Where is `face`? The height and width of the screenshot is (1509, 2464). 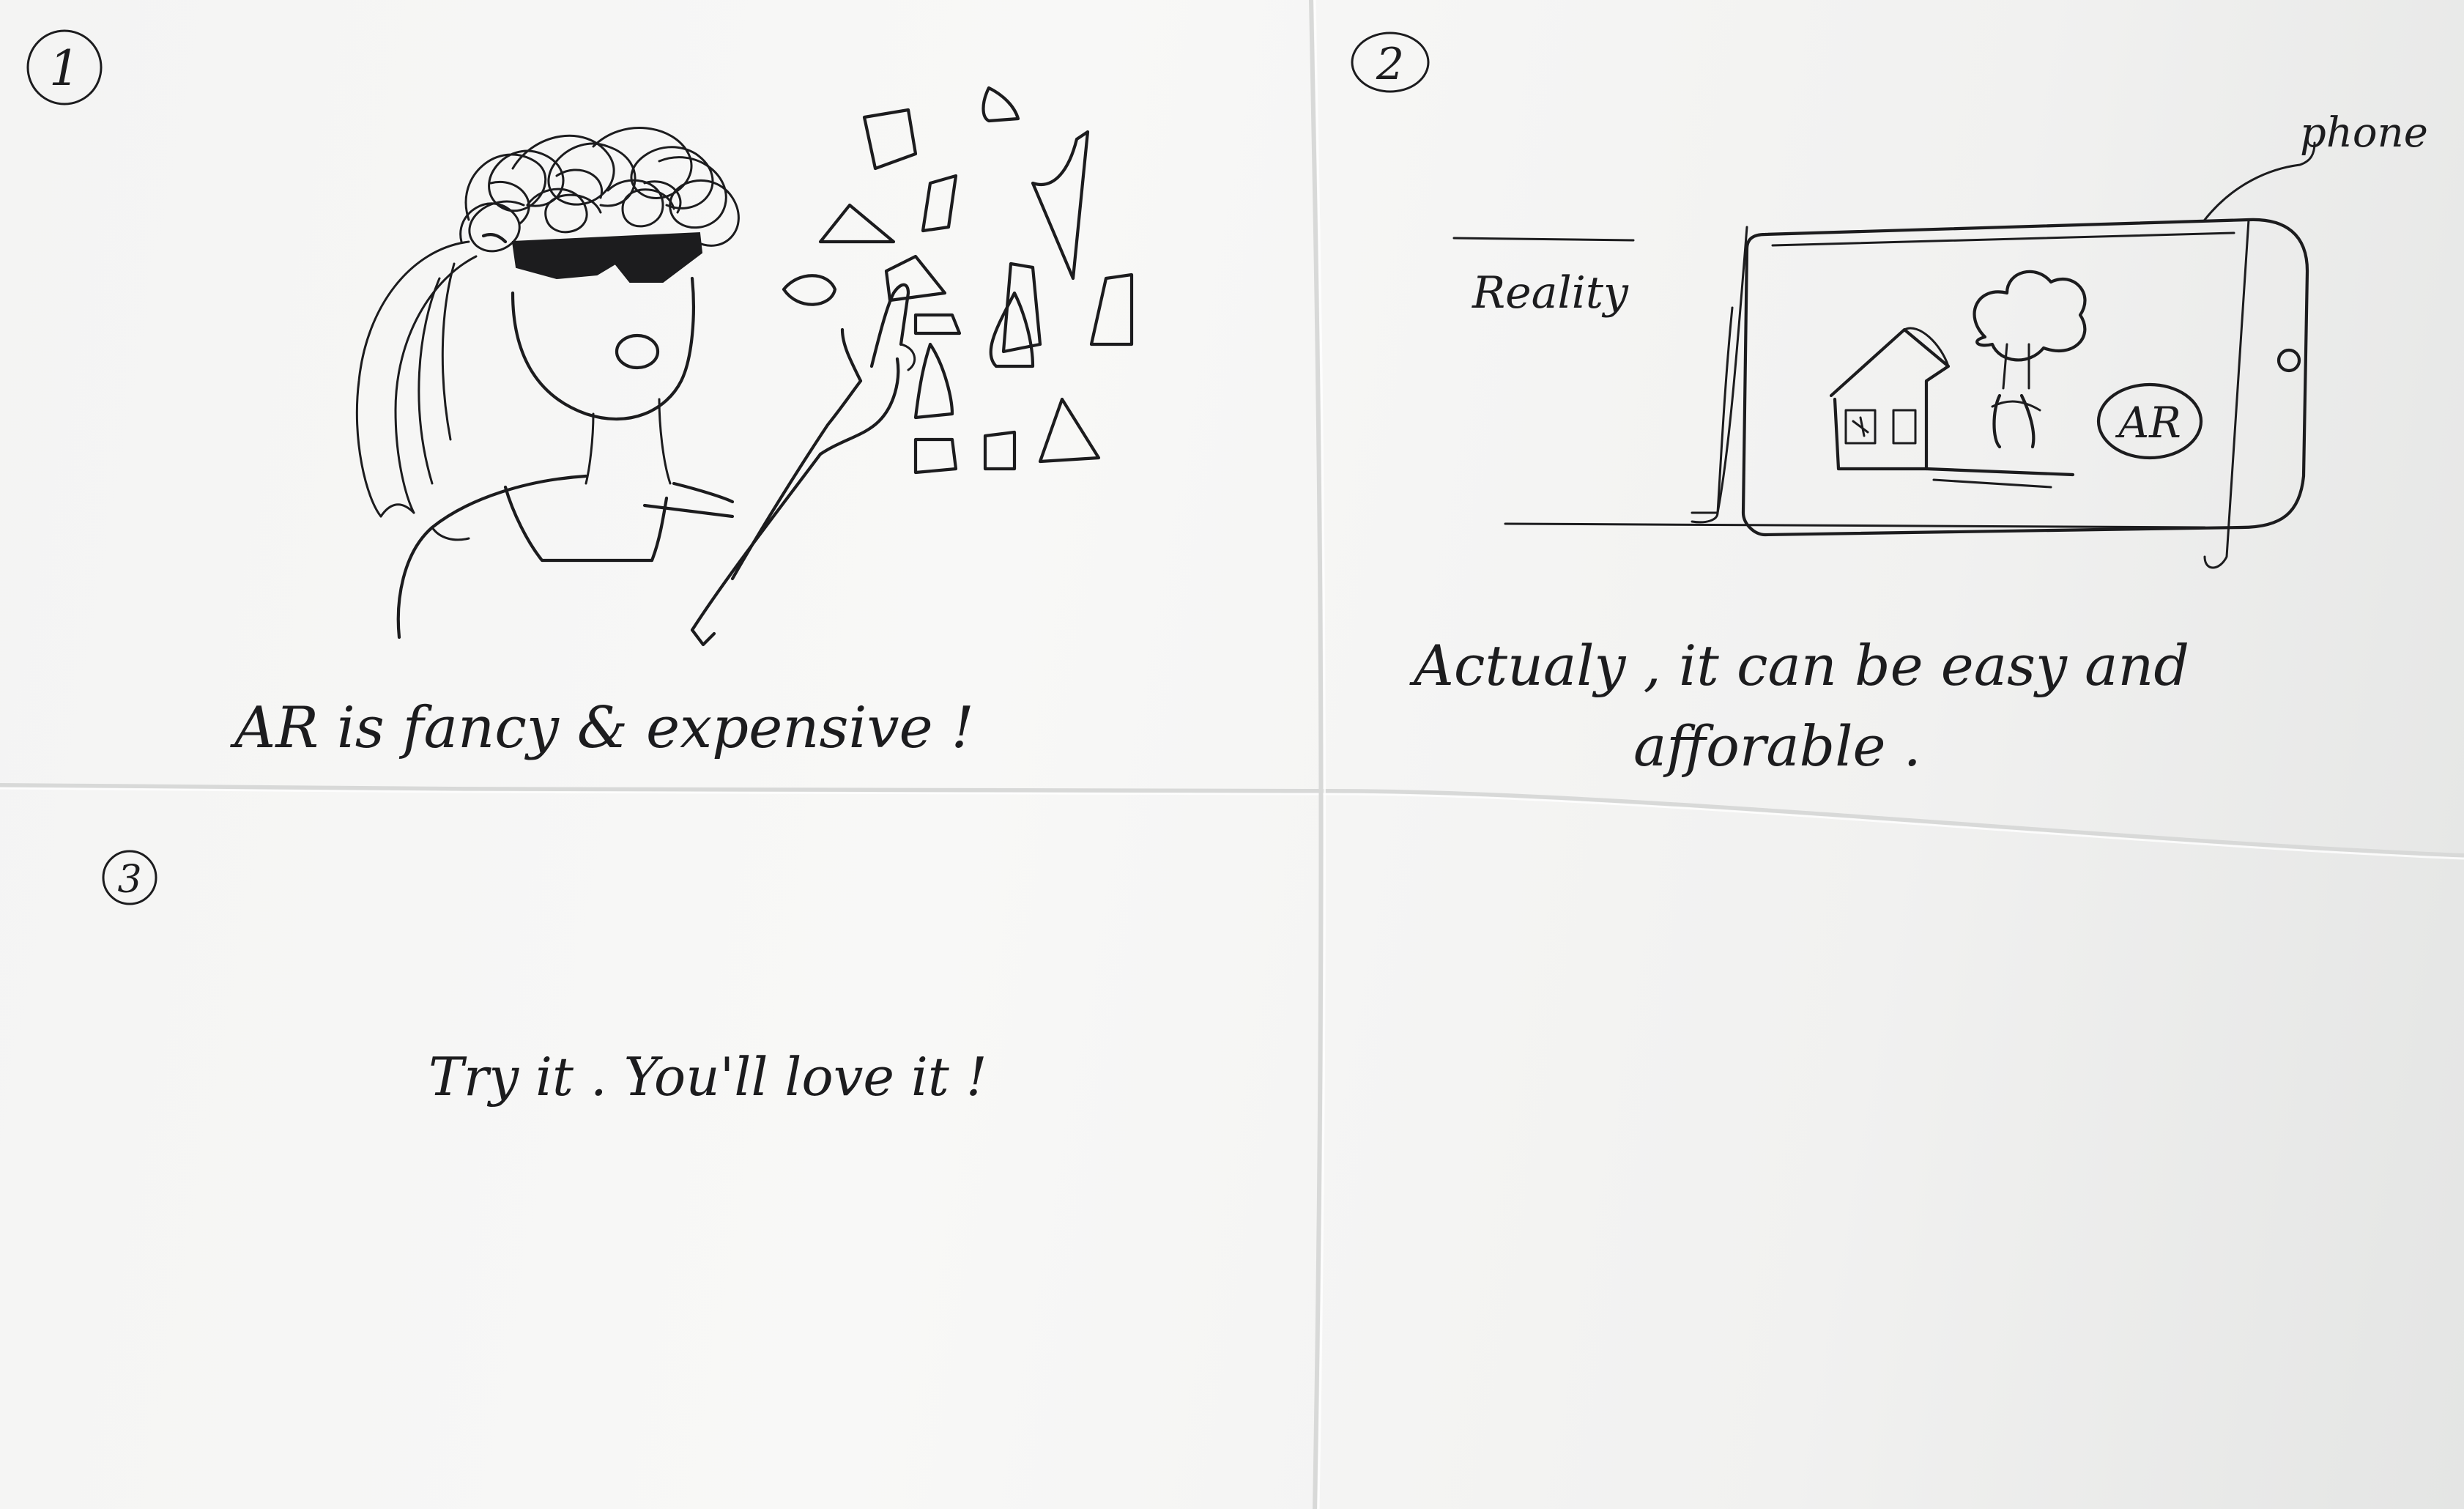
face is located at coordinates (603, 380).